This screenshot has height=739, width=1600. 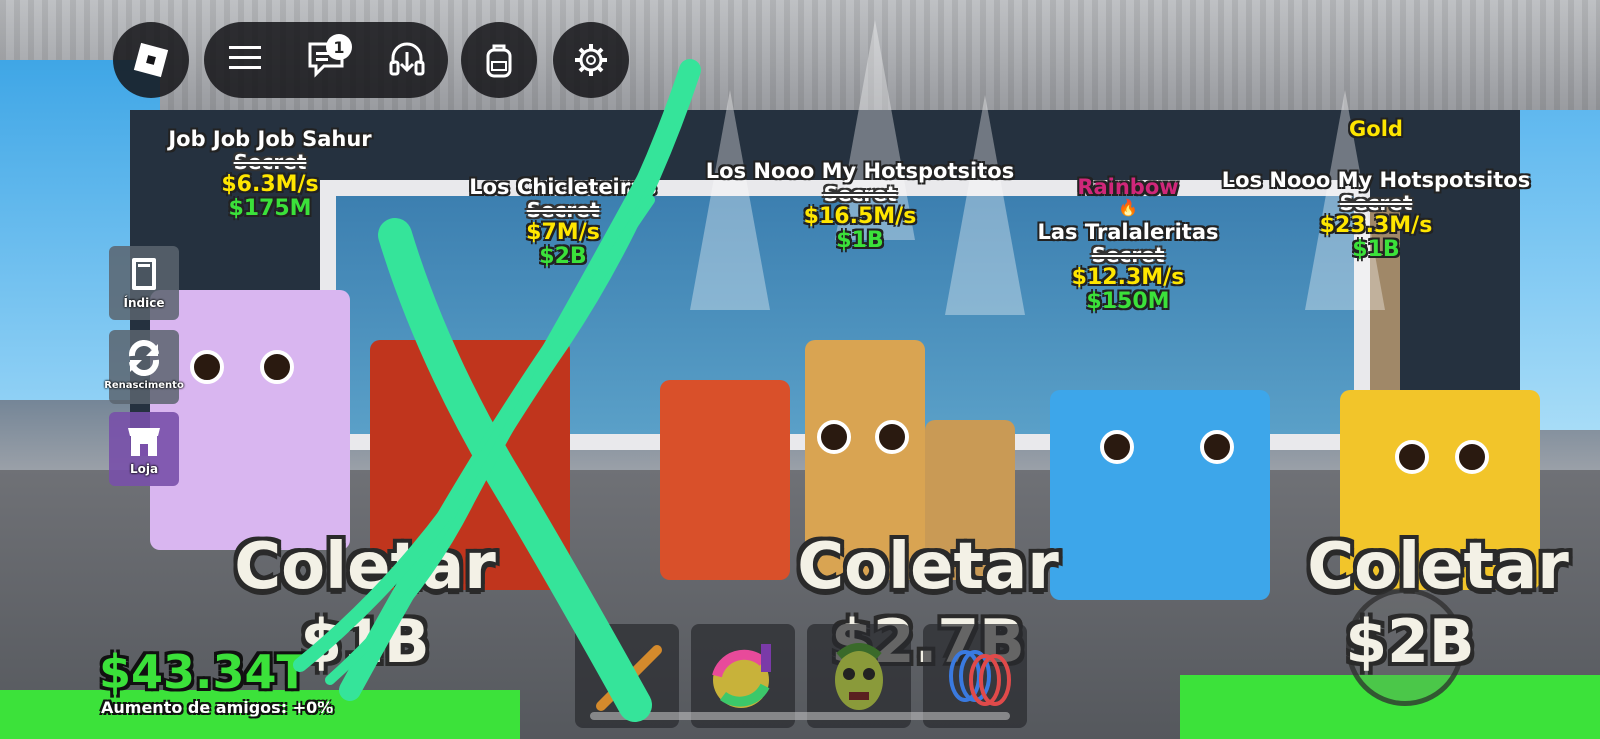 What do you see at coordinates (270, 209) in the screenshot?
I see `pet-value: $175M` at bounding box center [270, 209].